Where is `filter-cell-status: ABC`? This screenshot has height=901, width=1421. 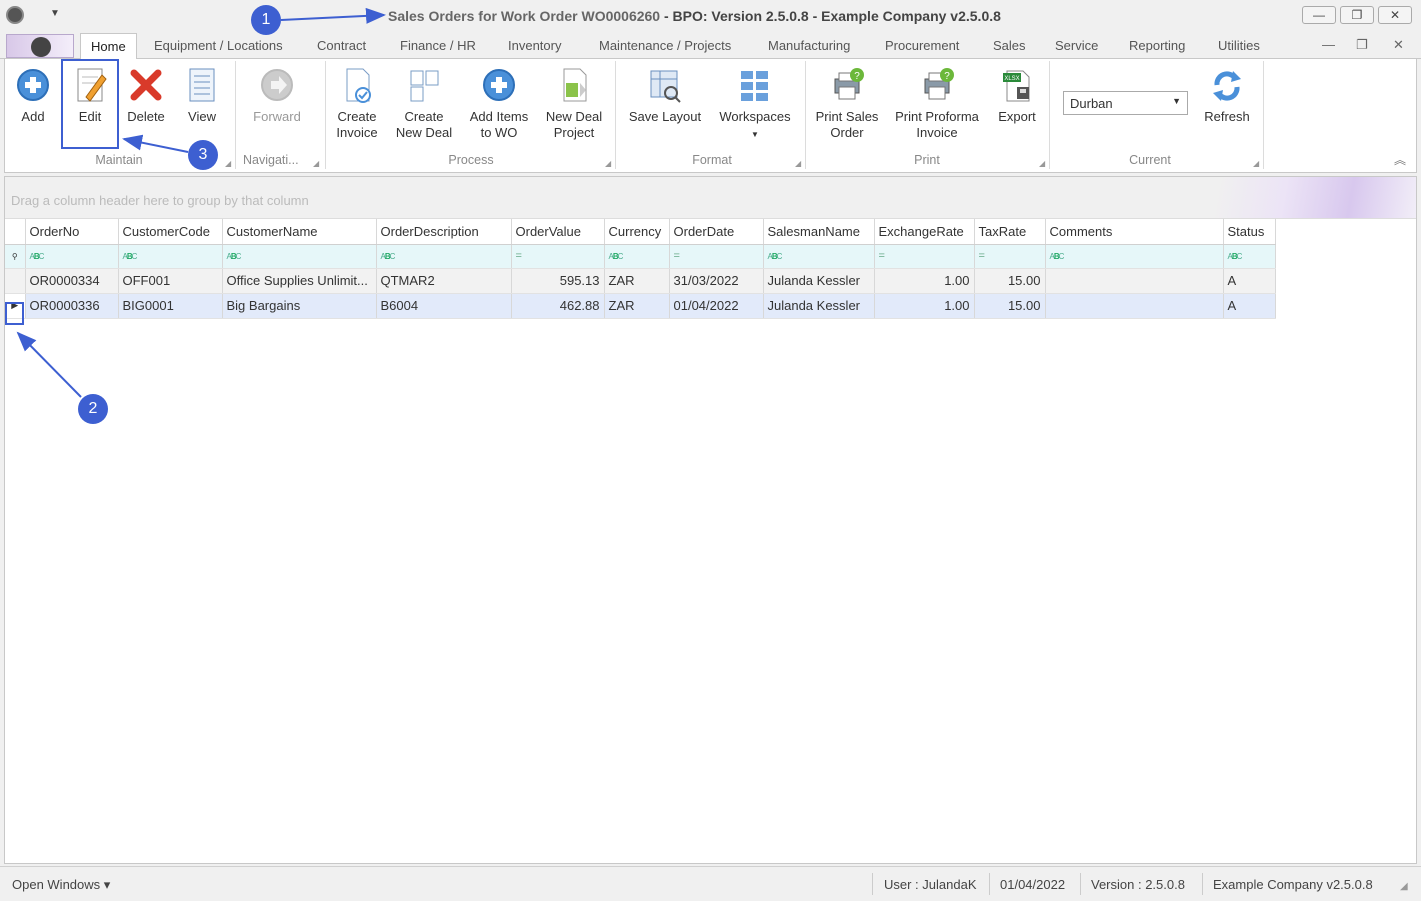 filter-cell-status: ABC is located at coordinates (1249, 256).